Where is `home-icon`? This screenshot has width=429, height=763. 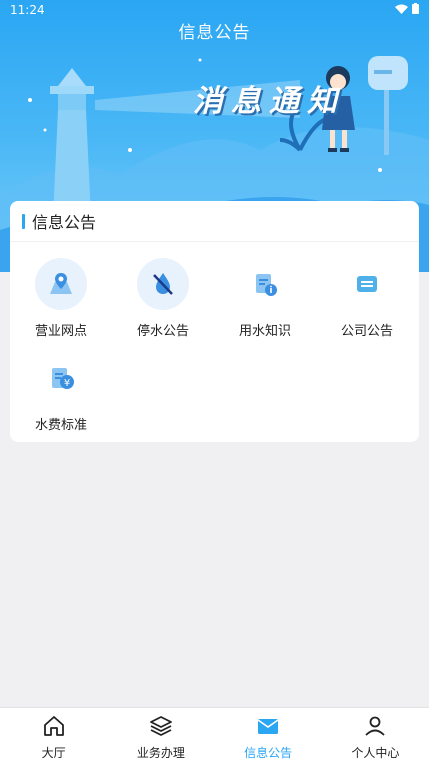
home-icon is located at coordinates (53, 726).